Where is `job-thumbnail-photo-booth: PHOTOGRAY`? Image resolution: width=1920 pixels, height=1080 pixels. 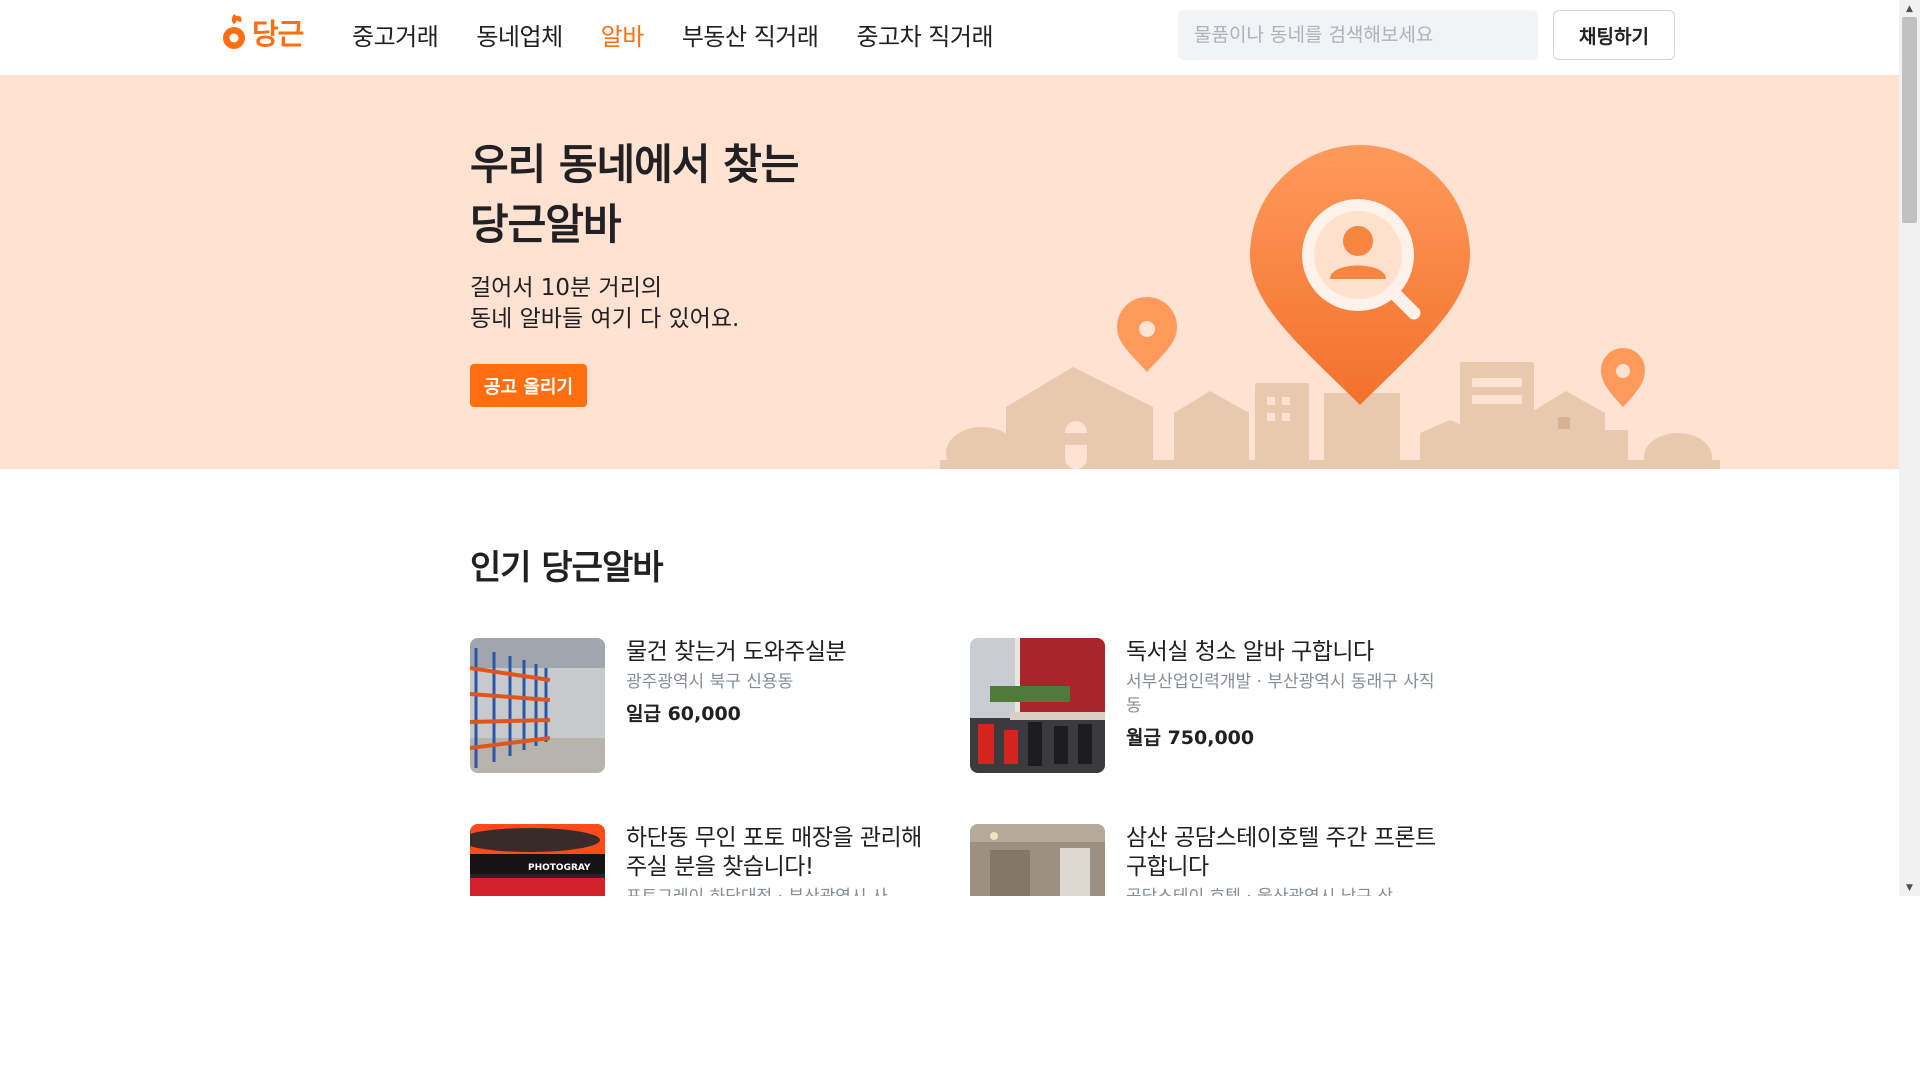 job-thumbnail-photo-booth: PHOTOGRAY is located at coordinates (537, 860).